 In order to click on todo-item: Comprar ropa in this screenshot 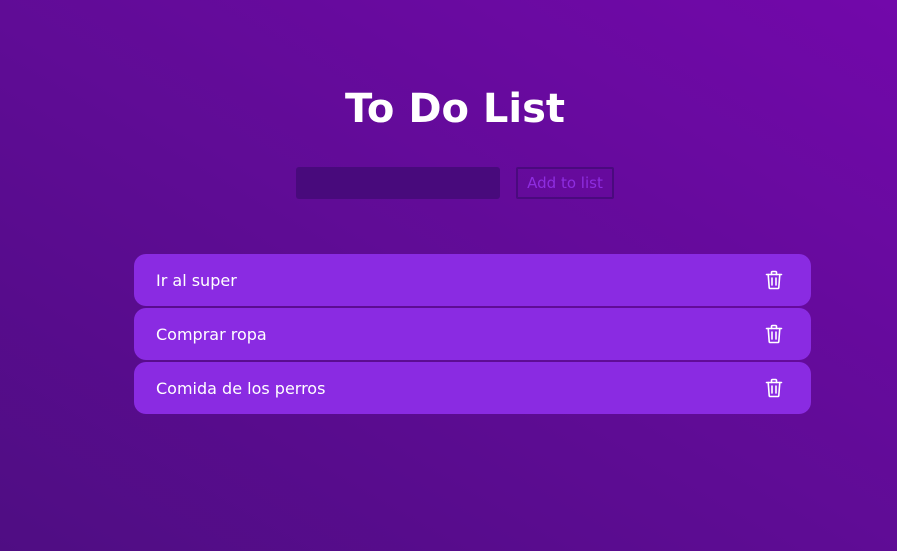, I will do `click(472, 334)`.